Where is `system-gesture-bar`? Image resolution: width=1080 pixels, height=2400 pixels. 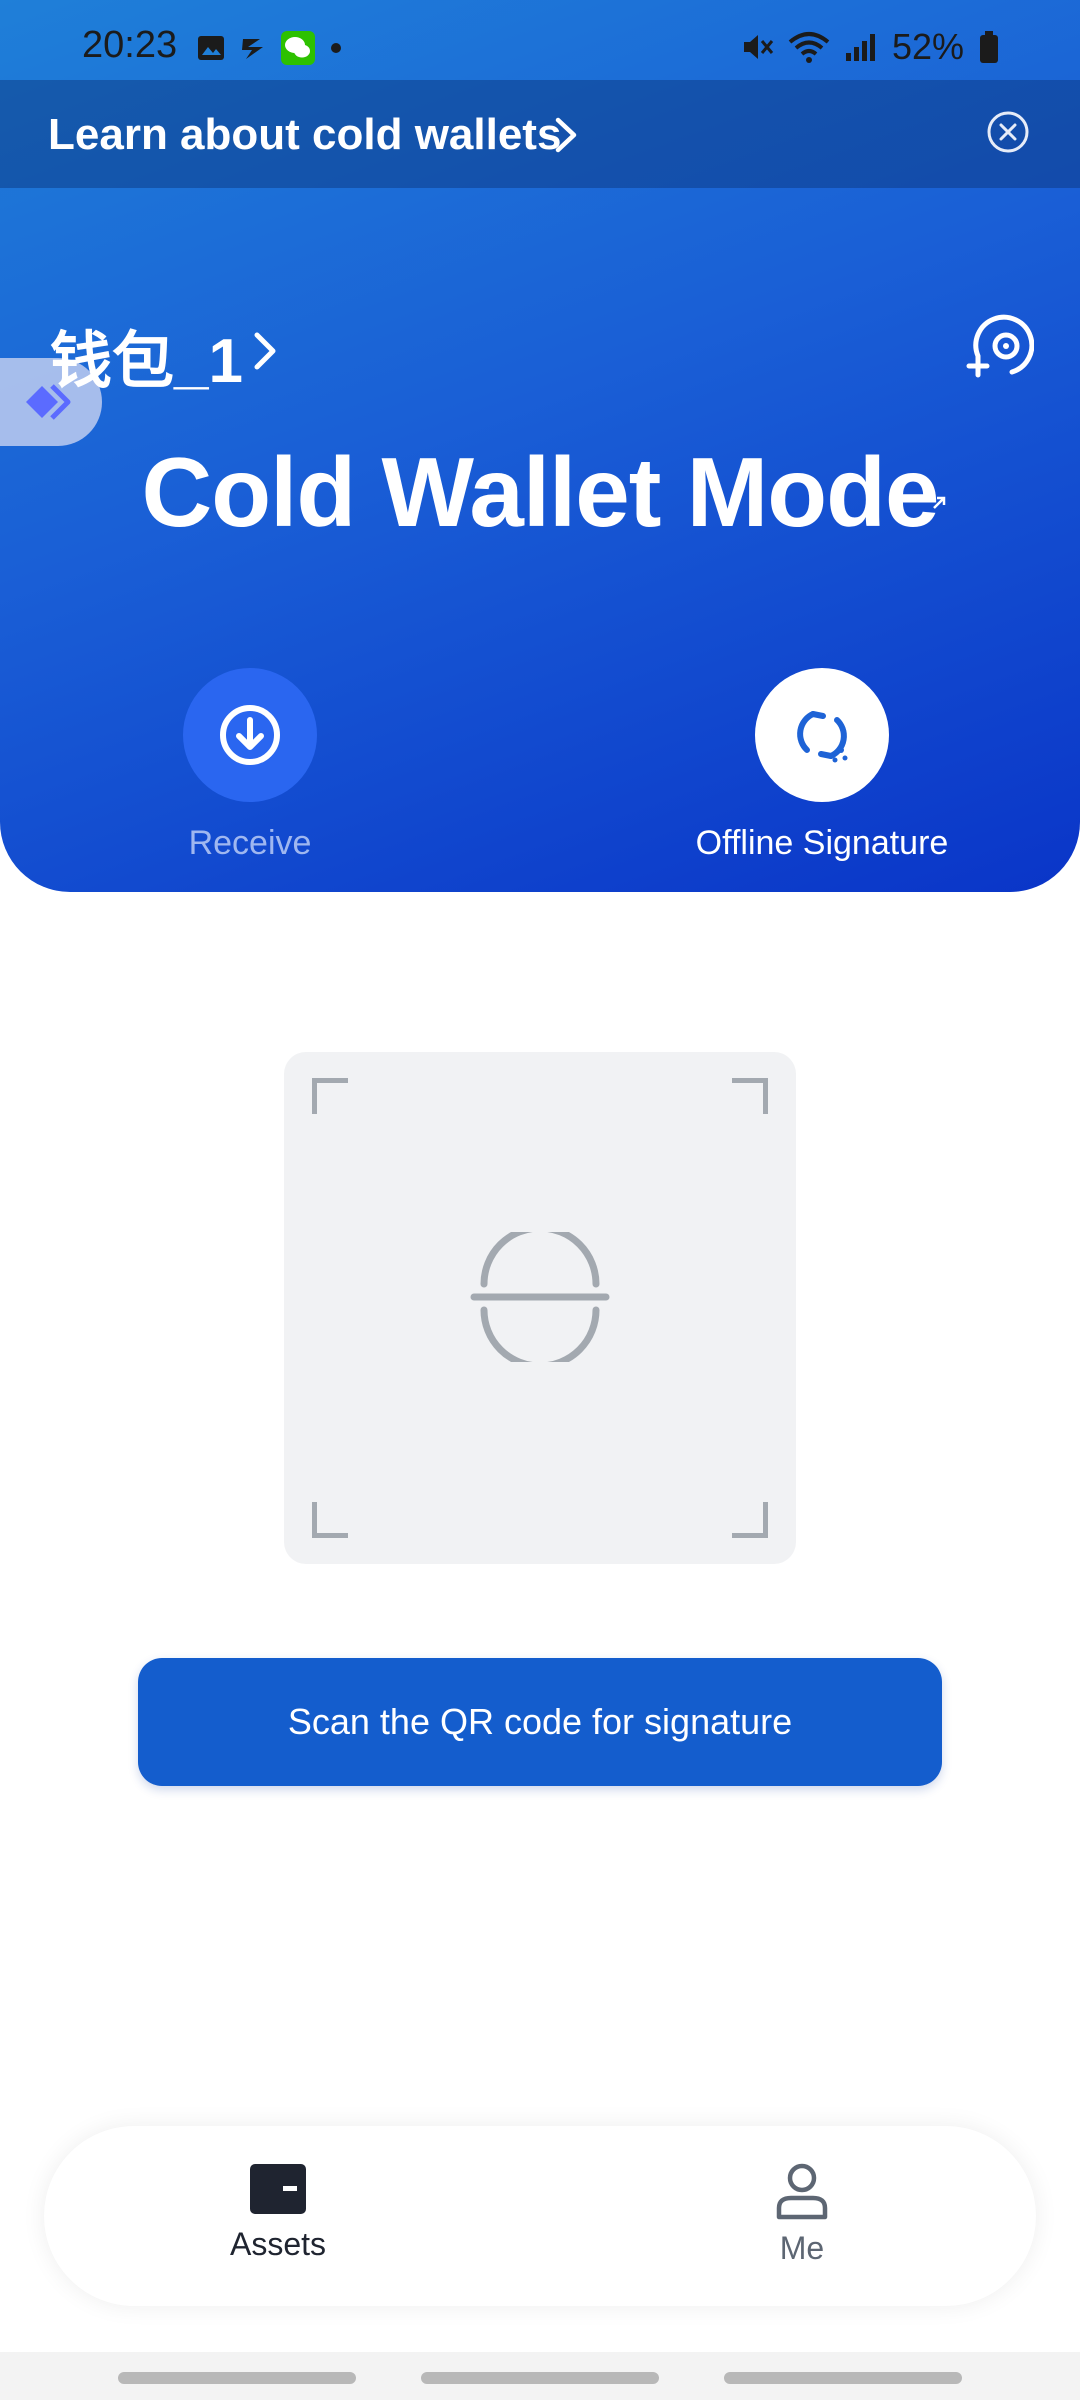 system-gesture-bar is located at coordinates (540, 2376).